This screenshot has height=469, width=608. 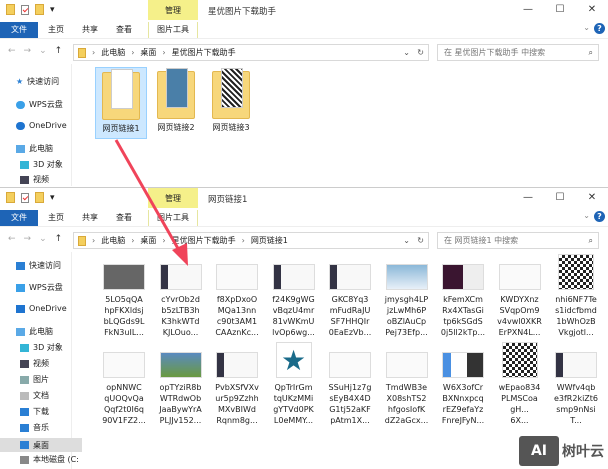 I want to click on search-input: 在 星优图片下载助手 中搜索 ⌕, so click(x=518, y=52).